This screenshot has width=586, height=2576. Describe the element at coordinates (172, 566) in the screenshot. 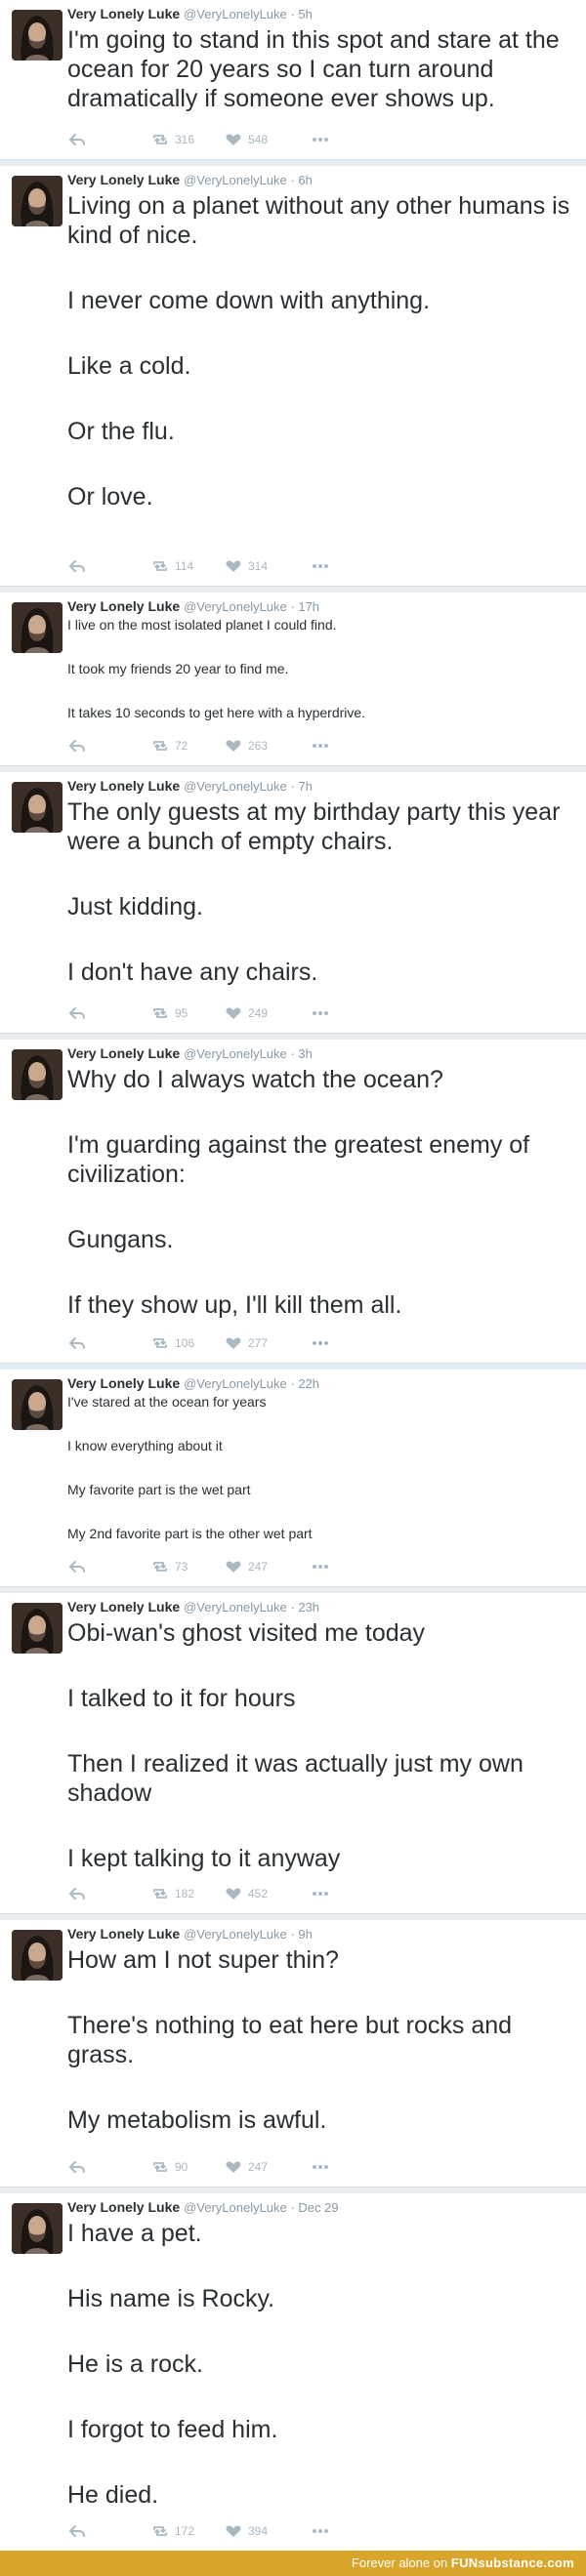

I see `retweet-button: 114` at that location.